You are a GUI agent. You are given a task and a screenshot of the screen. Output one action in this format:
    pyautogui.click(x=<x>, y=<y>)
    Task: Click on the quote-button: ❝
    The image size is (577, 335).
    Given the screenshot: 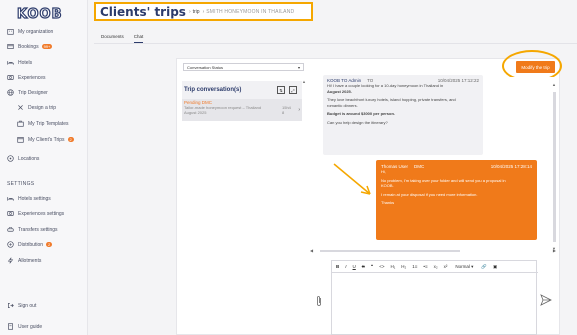 What is the action you would take?
    pyautogui.click(x=372, y=267)
    